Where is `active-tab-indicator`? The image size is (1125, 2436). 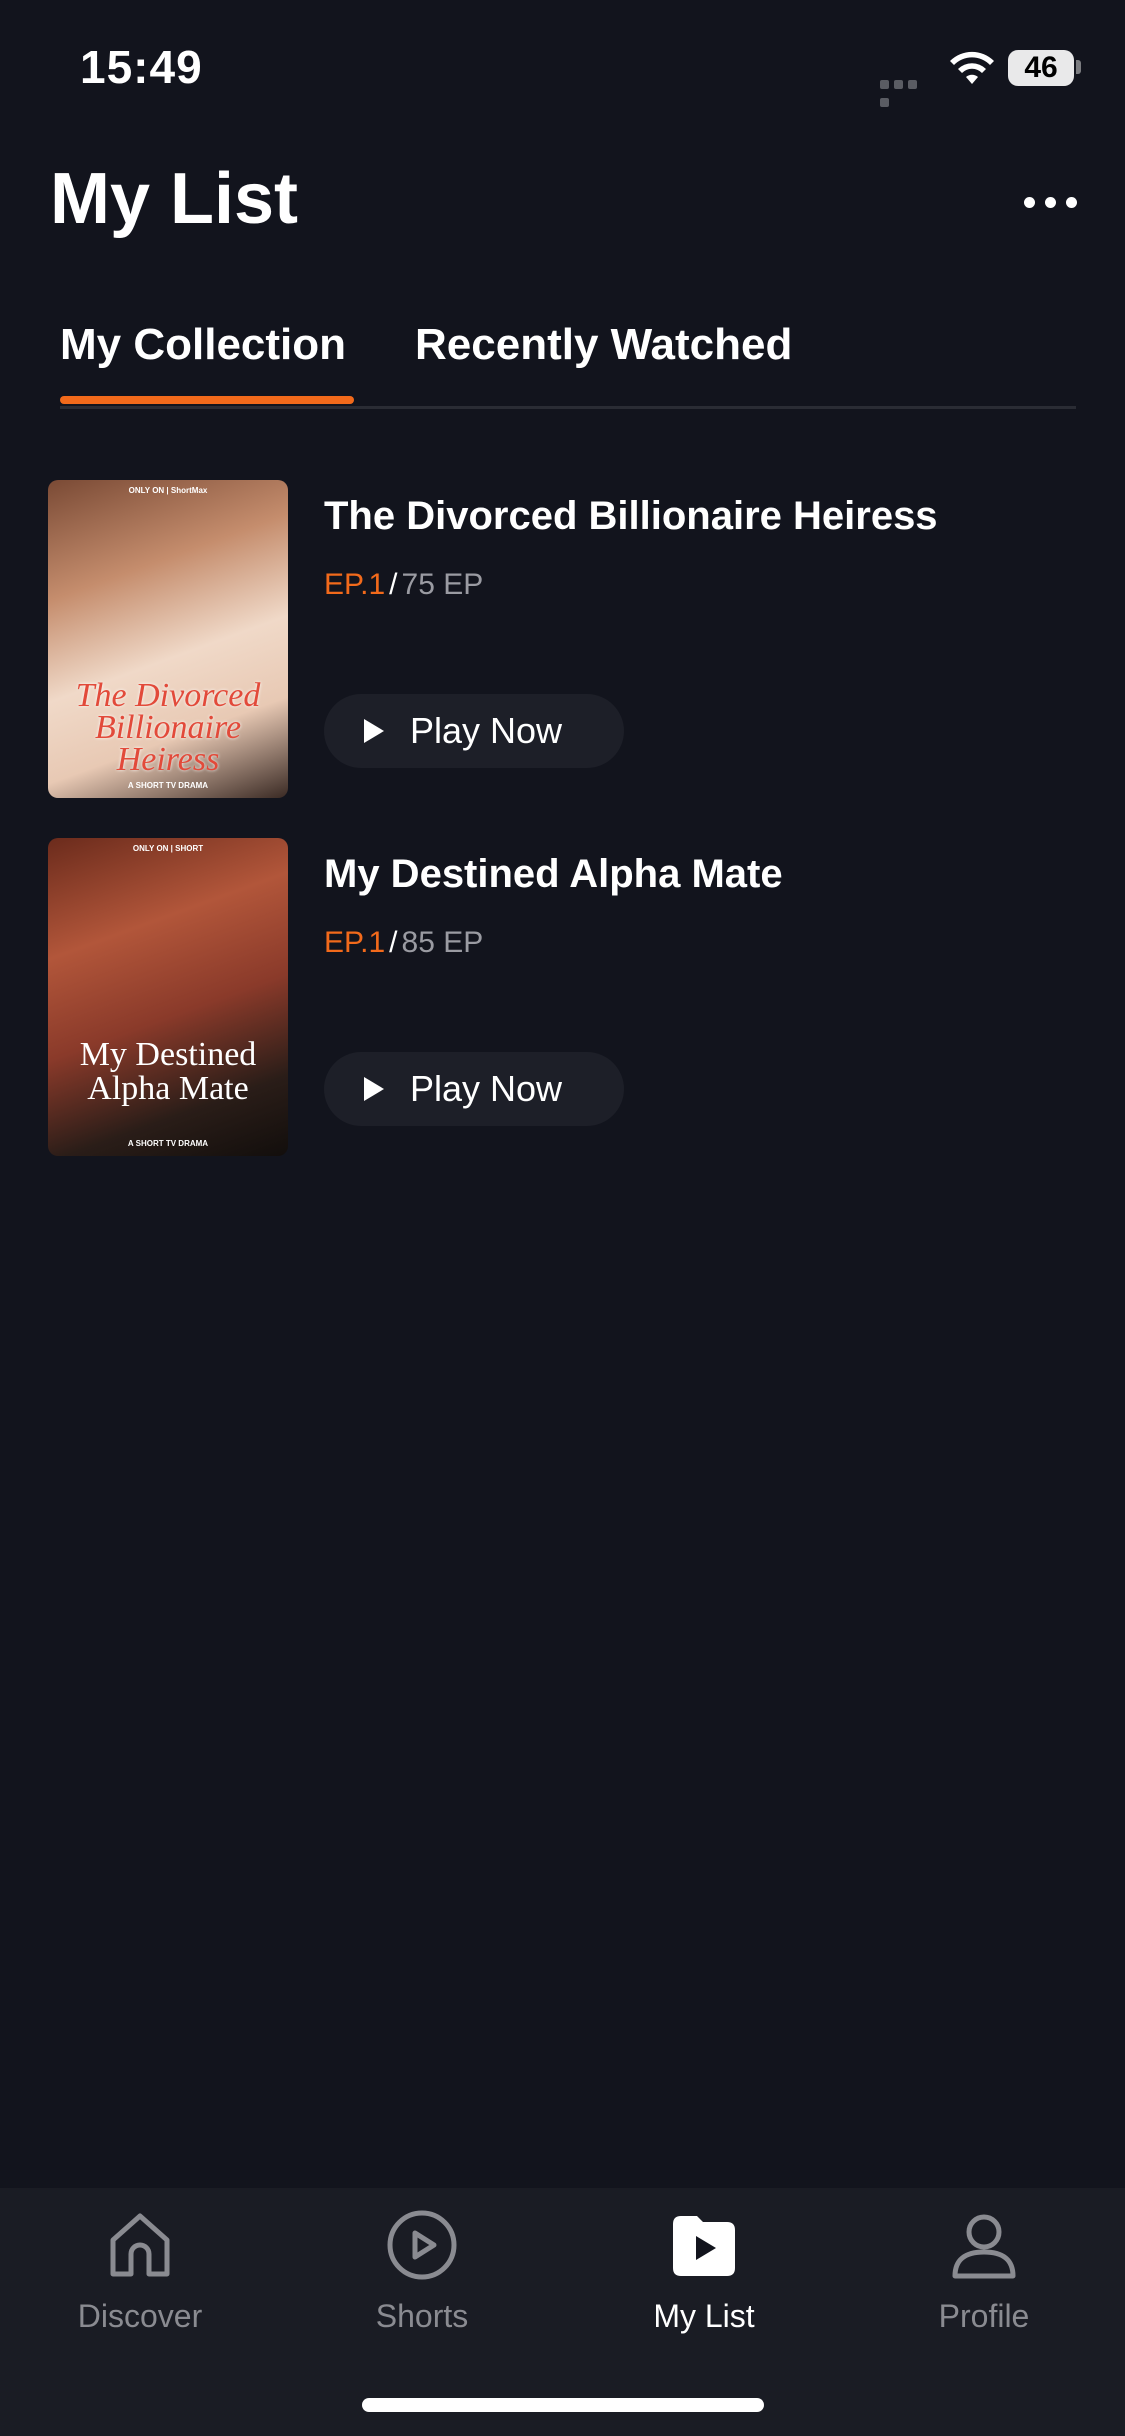 active-tab-indicator is located at coordinates (207, 400).